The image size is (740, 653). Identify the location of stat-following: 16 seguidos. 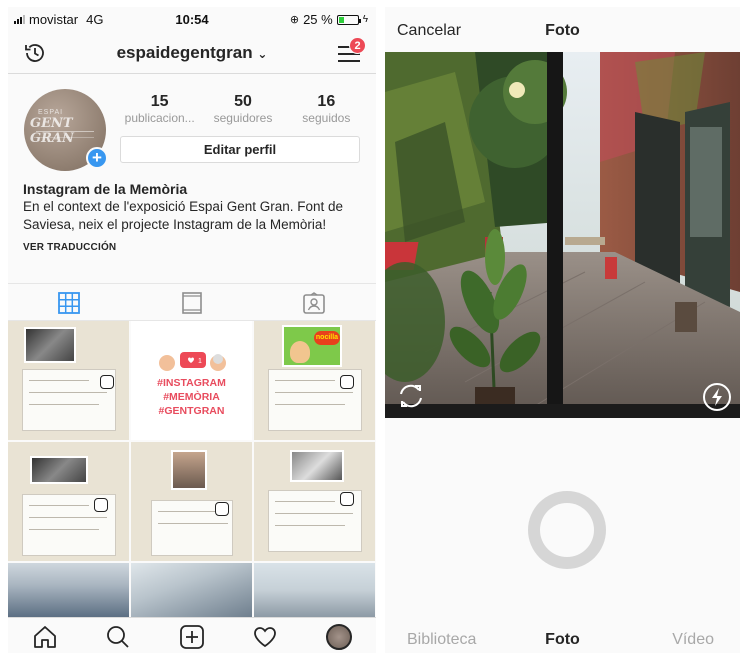
(326, 109).